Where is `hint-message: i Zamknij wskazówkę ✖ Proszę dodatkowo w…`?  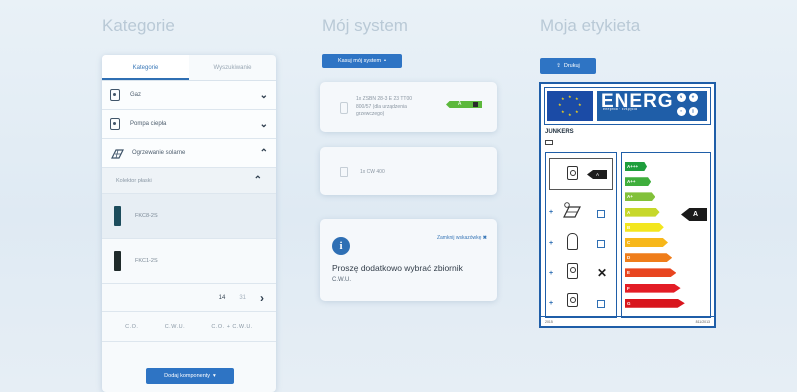 hint-message: i Zamknij wskazówkę ✖ Proszę dodatkowo w… is located at coordinates (408, 260).